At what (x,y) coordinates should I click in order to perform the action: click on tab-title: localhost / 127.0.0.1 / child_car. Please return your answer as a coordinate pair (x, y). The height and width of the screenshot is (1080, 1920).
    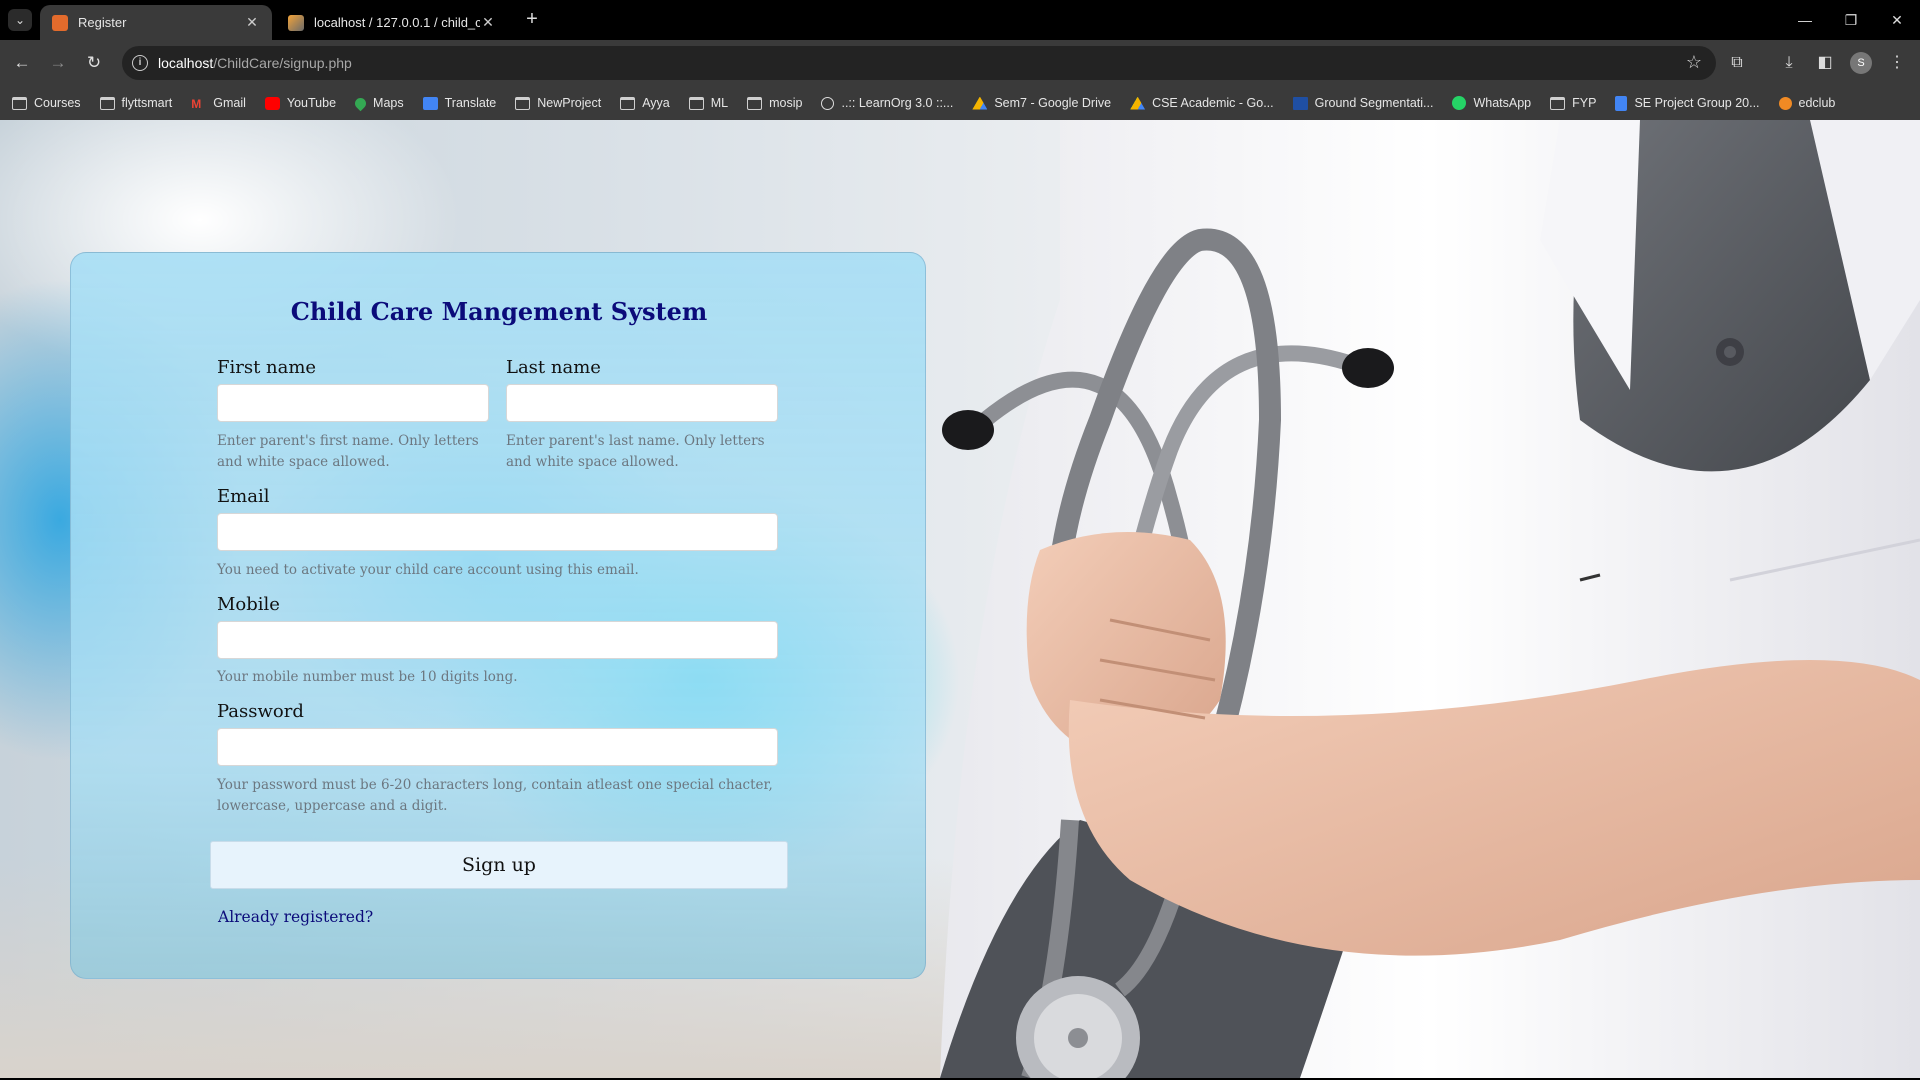
    Looking at the image, I should click on (397, 22).